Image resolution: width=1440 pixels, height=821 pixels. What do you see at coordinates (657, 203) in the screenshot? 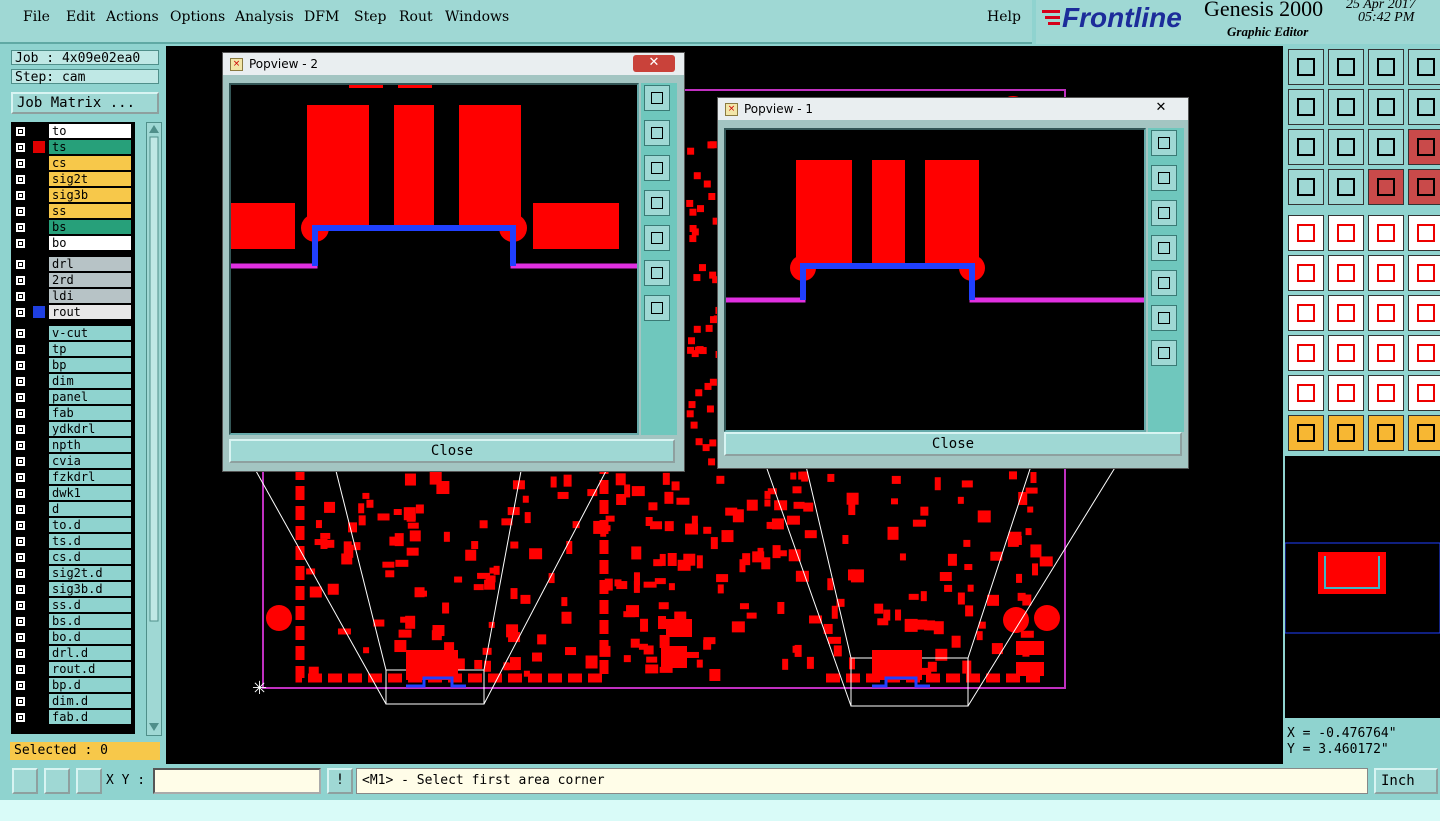
I see `pan-left-icon` at bounding box center [657, 203].